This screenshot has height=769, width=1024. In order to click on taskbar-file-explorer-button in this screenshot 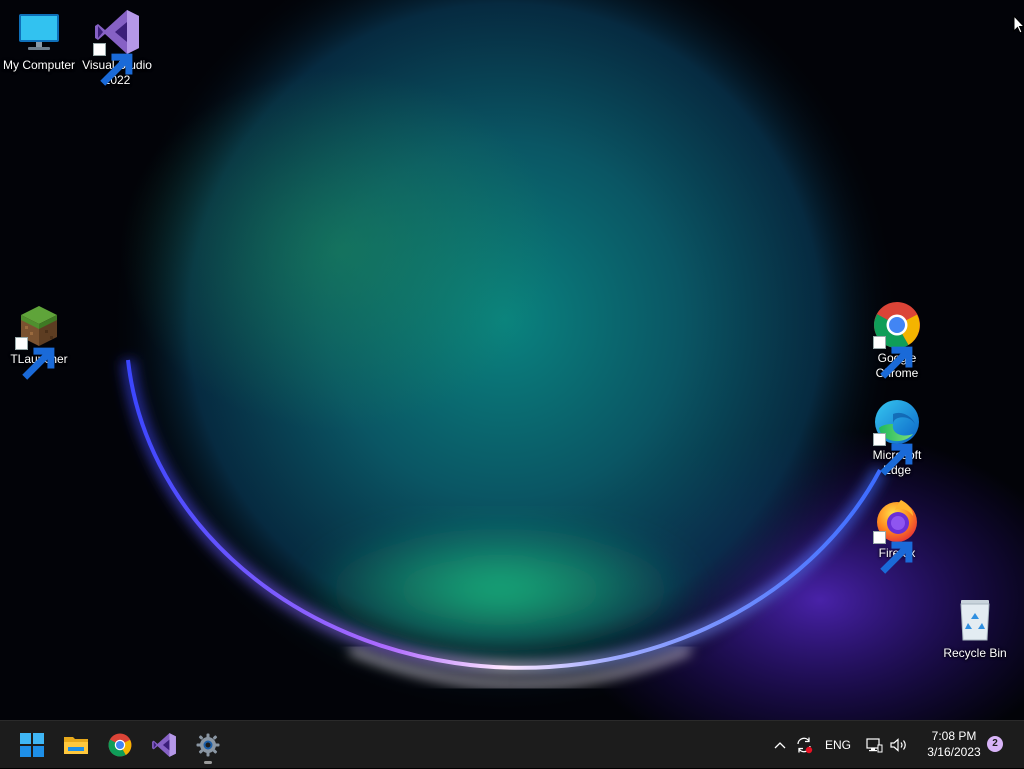, I will do `click(76, 745)`.